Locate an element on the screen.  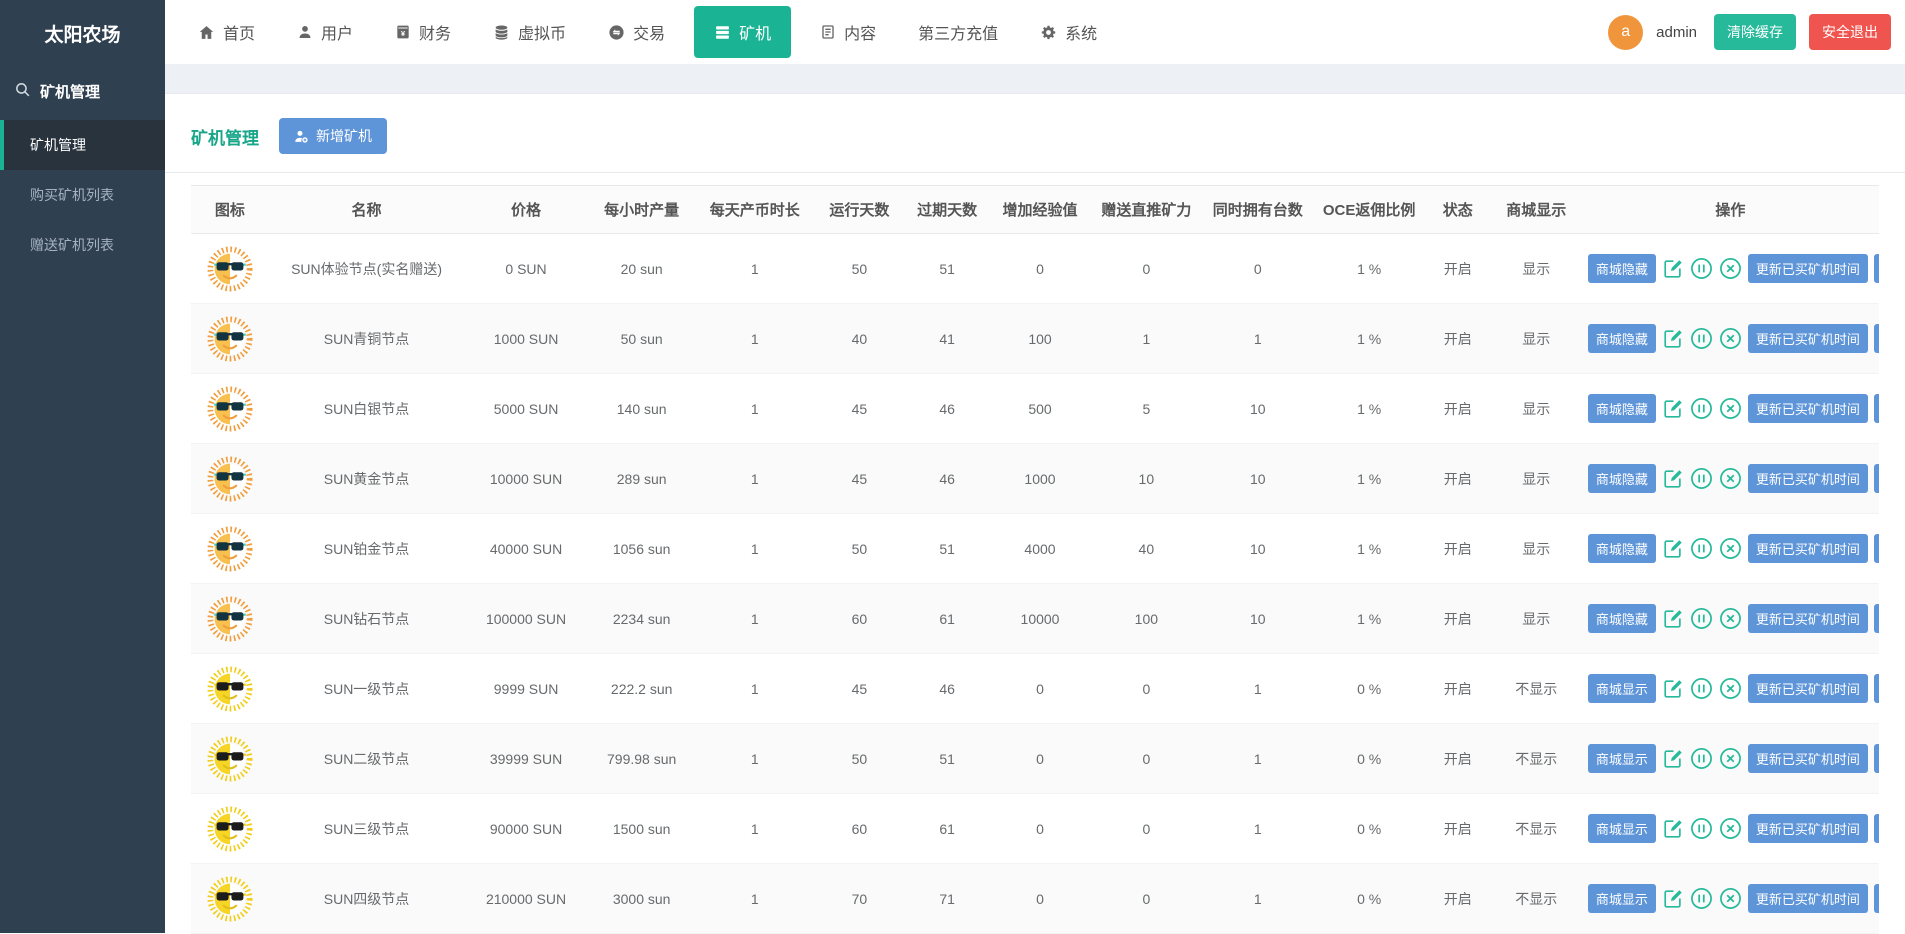
cell-oce_rate: 0 % is located at coordinates (1369, 828).